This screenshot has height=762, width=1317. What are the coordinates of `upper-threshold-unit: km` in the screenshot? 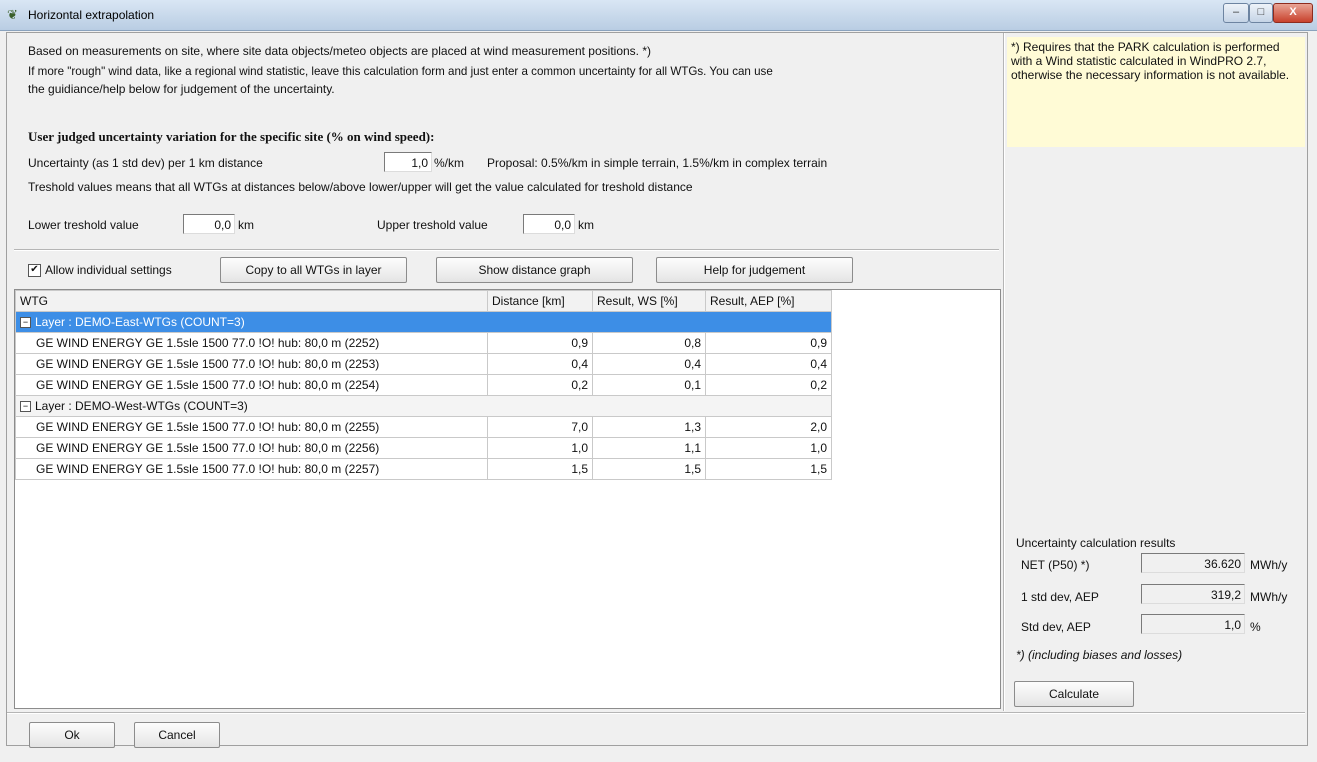 It's located at (586, 225).